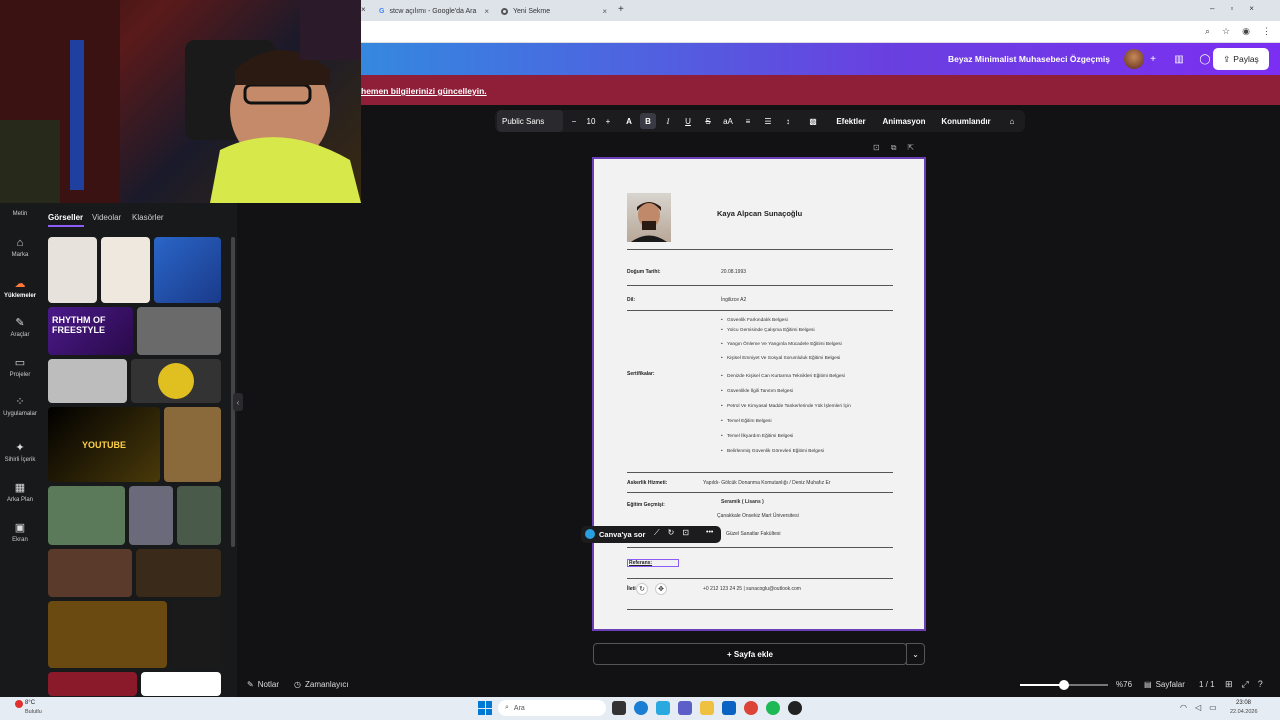 The image size is (1280, 720). I want to click on education-label: Eğitim Geçmişi:, so click(646, 505).